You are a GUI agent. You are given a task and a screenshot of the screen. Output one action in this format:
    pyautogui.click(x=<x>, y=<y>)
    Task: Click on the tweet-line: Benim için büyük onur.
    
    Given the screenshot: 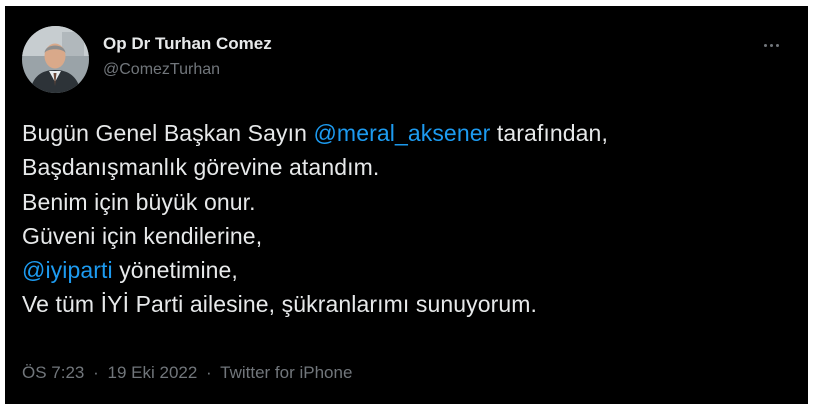 What is the action you would take?
    pyautogui.click(x=405, y=202)
    